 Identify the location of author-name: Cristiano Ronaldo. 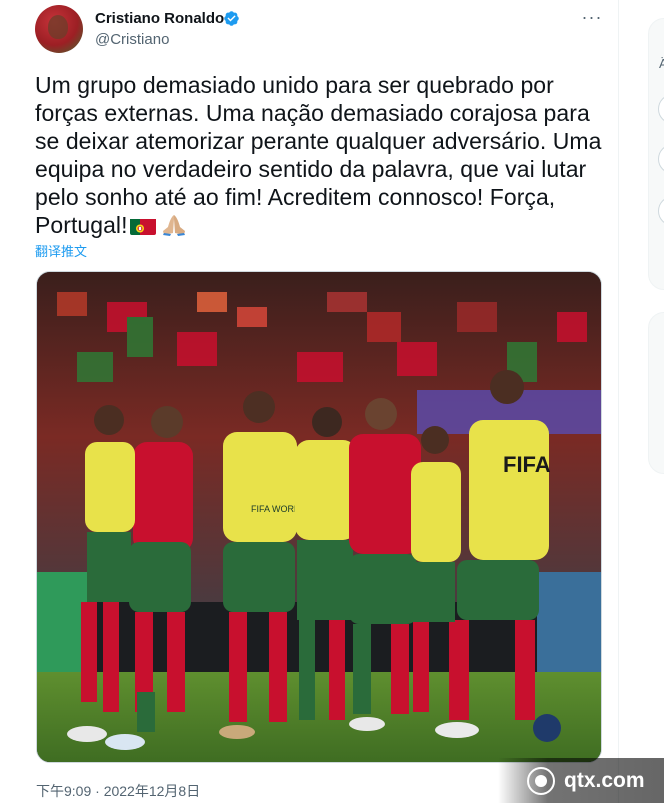
(159, 18).